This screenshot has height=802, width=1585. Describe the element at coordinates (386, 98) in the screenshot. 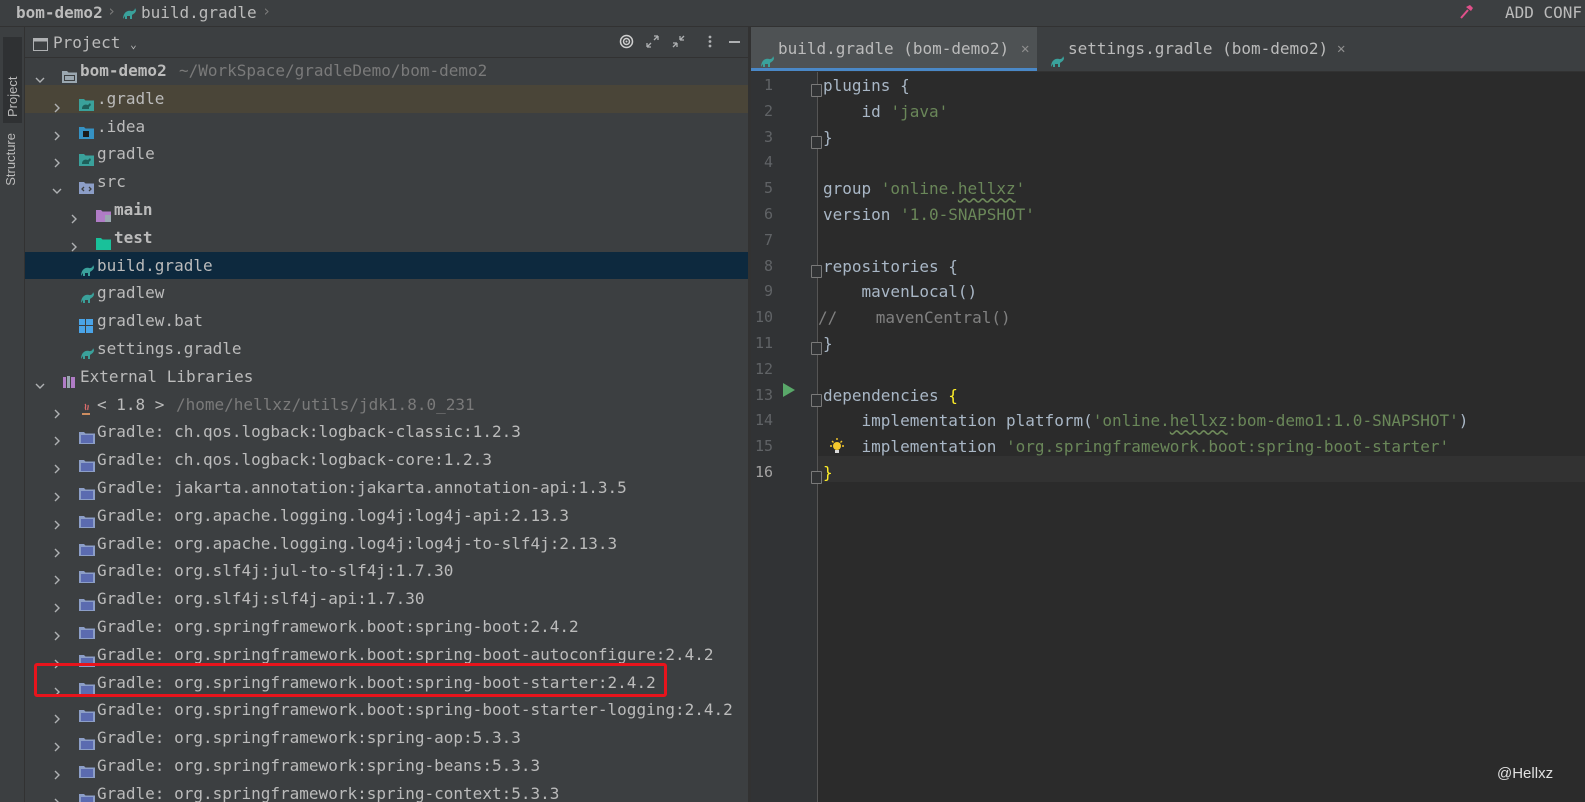

I see `tree-item: .gradle` at that location.